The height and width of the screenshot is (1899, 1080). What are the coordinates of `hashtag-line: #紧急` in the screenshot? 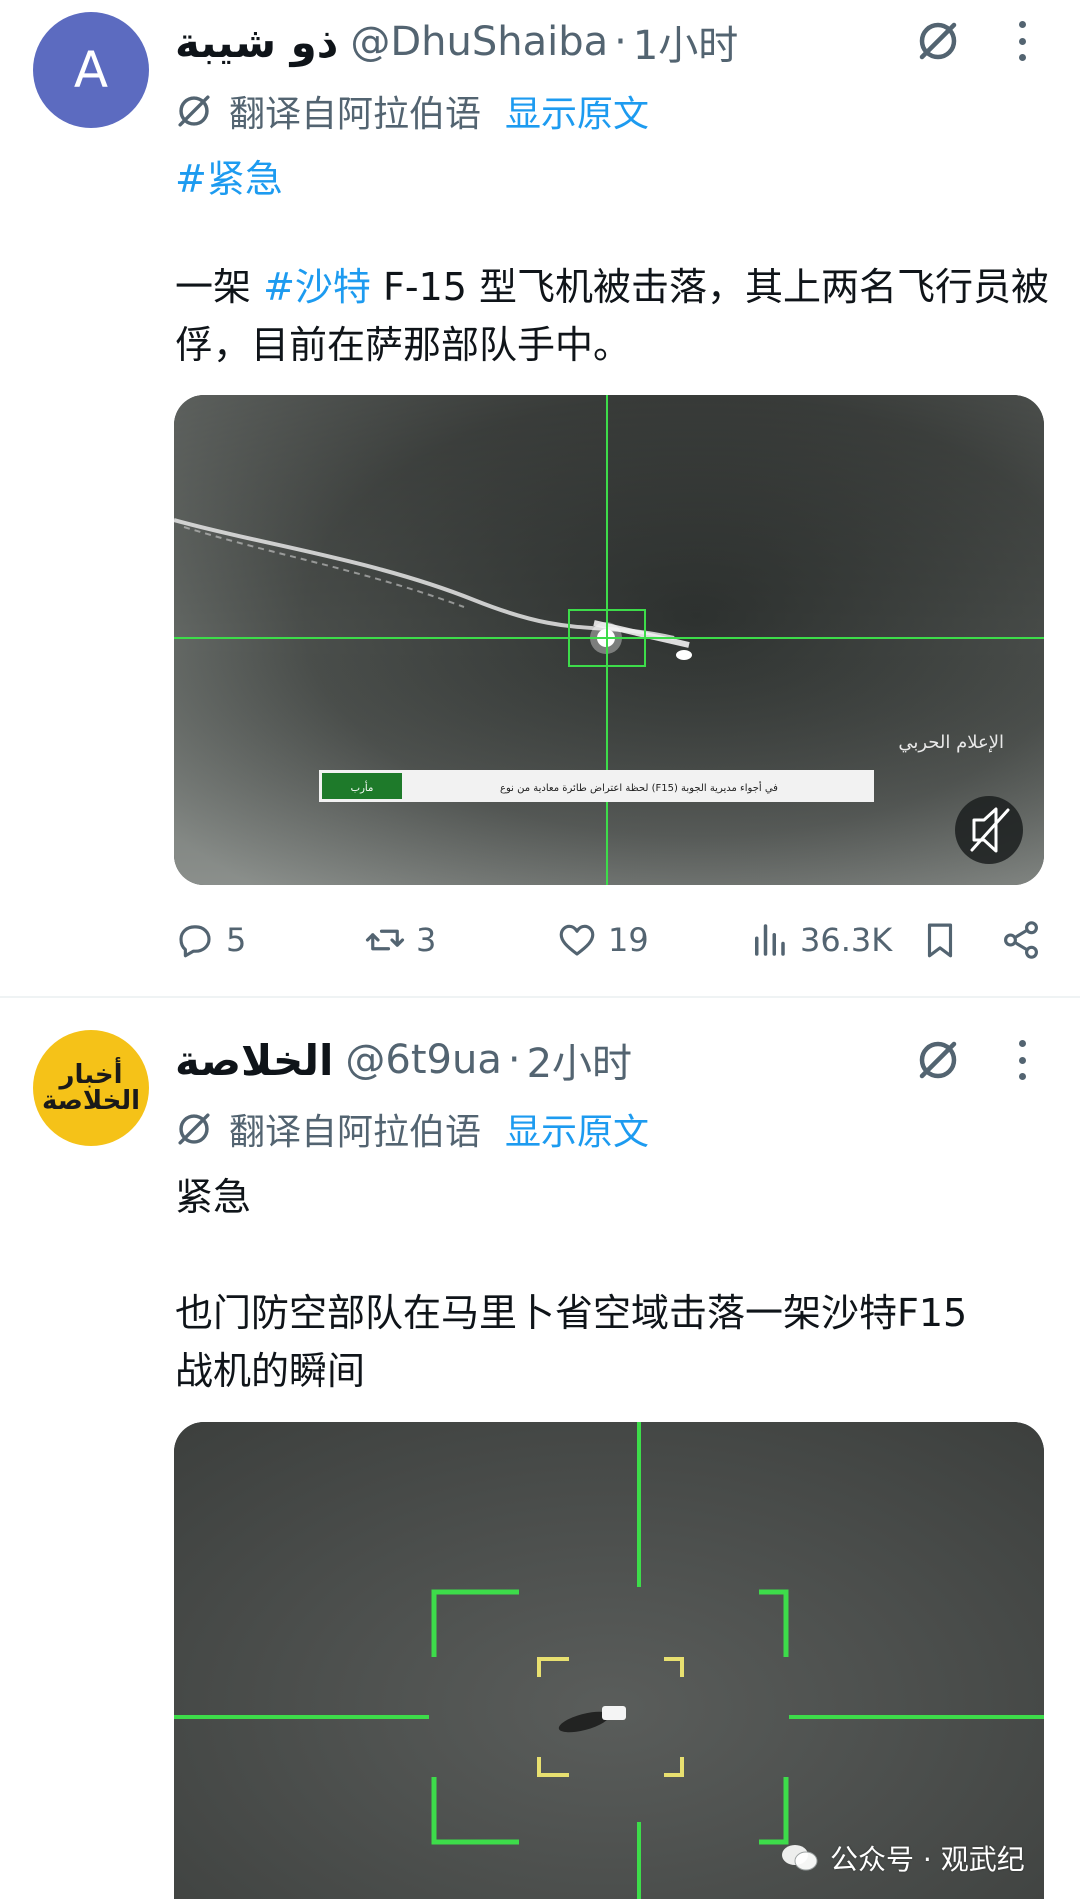 It's located at (615, 179).